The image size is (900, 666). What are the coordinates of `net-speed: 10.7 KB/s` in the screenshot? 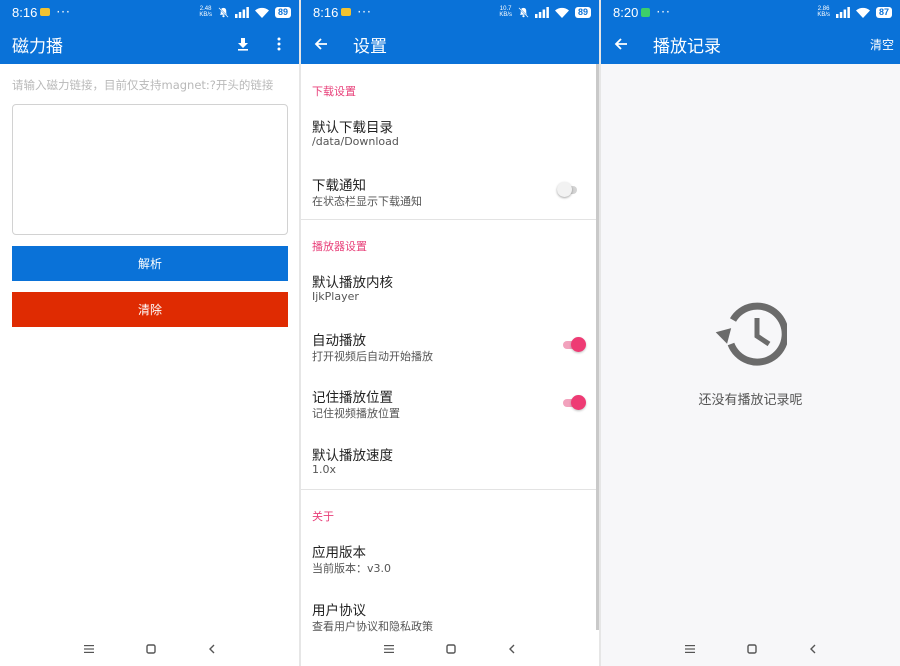 It's located at (505, 12).